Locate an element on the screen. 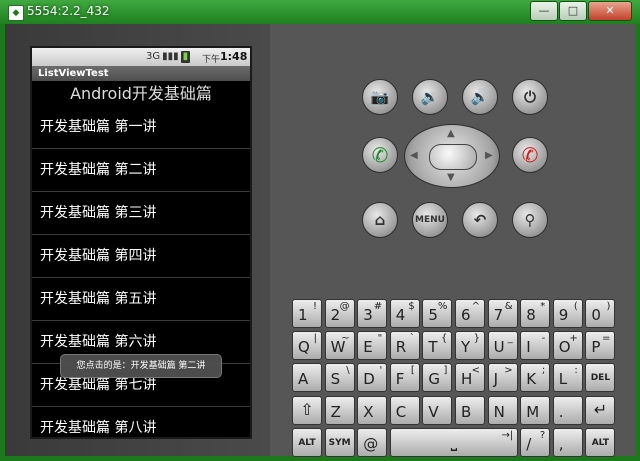 This screenshot has height=461, width=640. key-7: K; is located at coordinates (535, 378).